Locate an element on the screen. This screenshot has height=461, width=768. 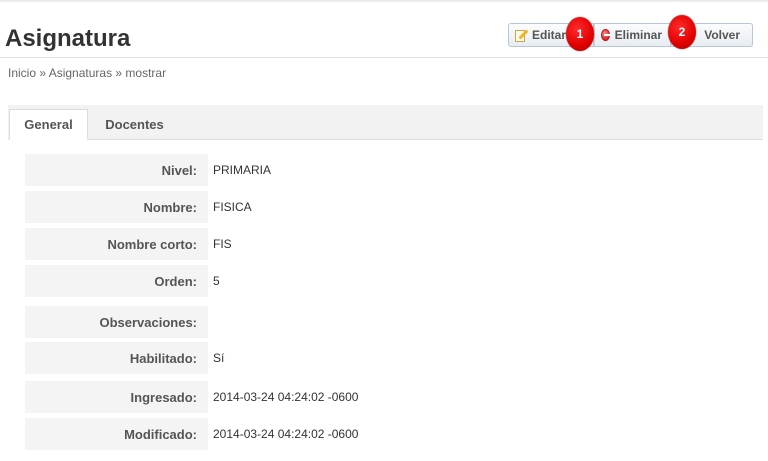
field-row-observaciones: Observaciones: is located at coordinates (305, 322).